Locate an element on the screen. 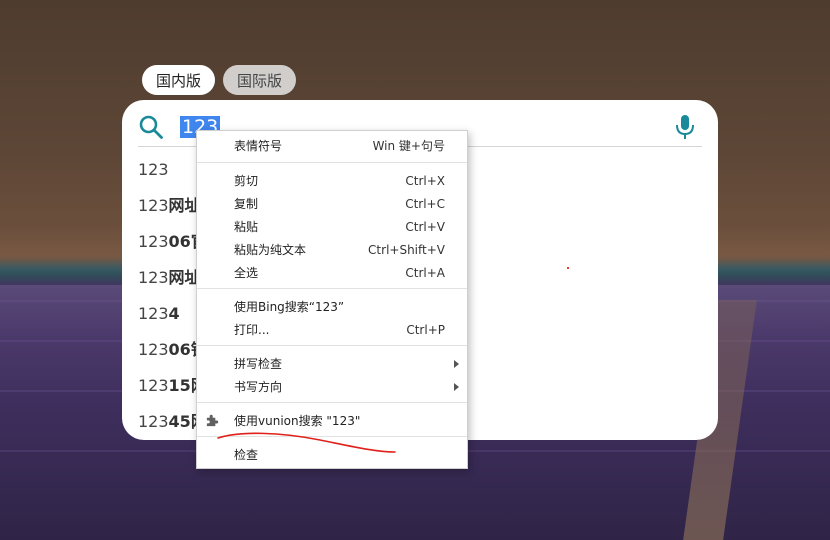 Image resolution: width=830 pixels, height=540 pixels. menu-item-label: 剪切 is located at coordinates (246, 181).